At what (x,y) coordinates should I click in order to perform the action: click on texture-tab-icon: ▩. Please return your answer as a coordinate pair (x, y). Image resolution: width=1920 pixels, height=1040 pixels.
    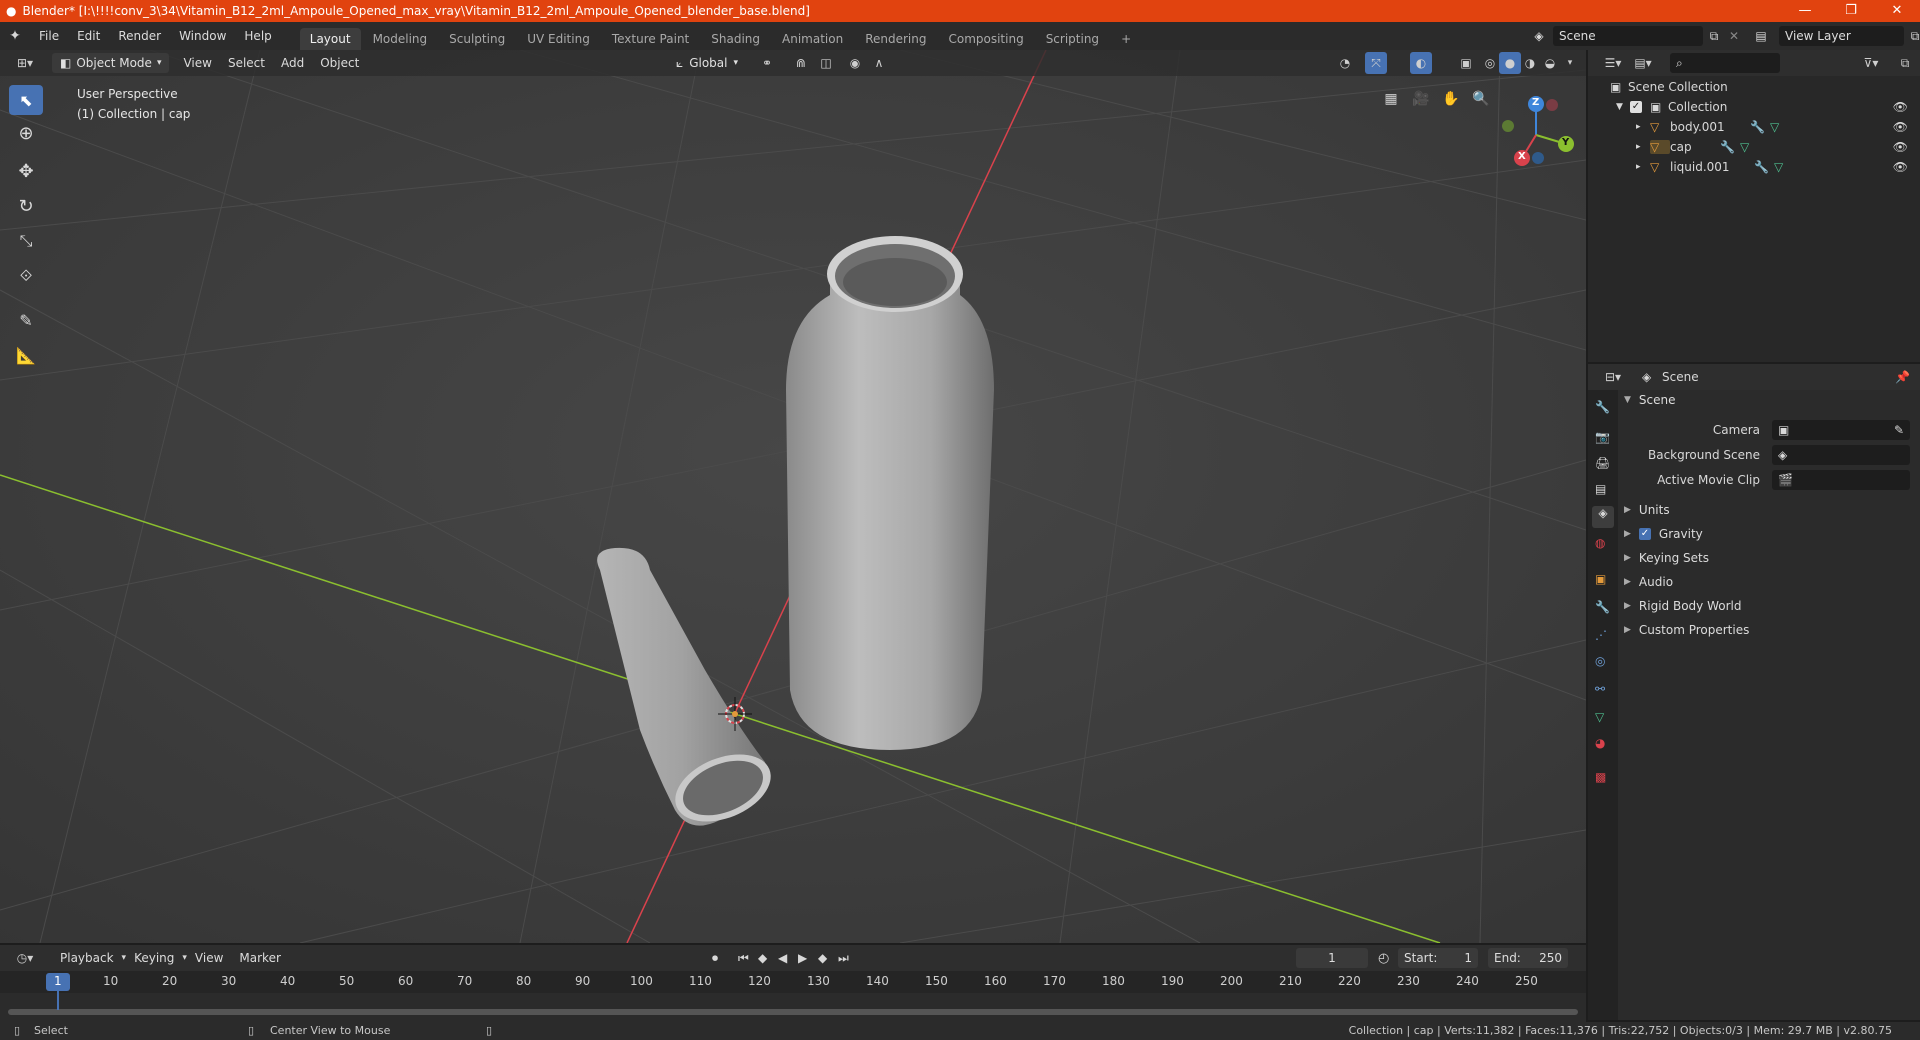
    Looking at the image, I should click on (1600, 777).